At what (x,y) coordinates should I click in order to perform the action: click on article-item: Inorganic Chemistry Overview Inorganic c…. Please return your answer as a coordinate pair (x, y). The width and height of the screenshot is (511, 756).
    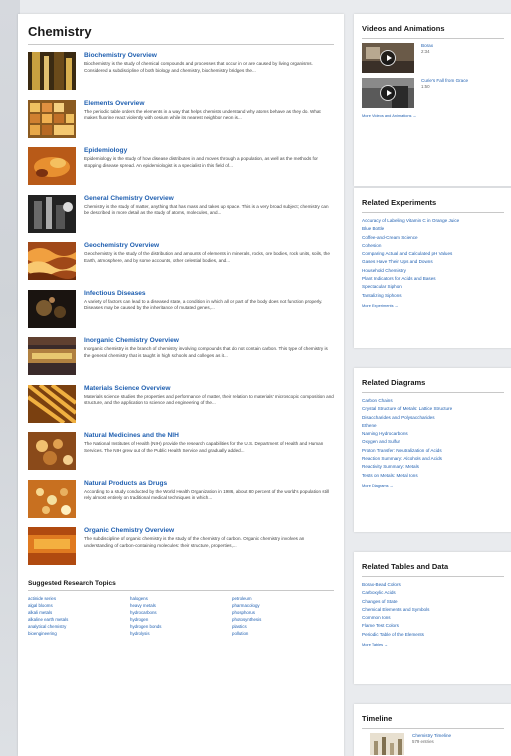
    Looking at the image, I should click on (181, 360).